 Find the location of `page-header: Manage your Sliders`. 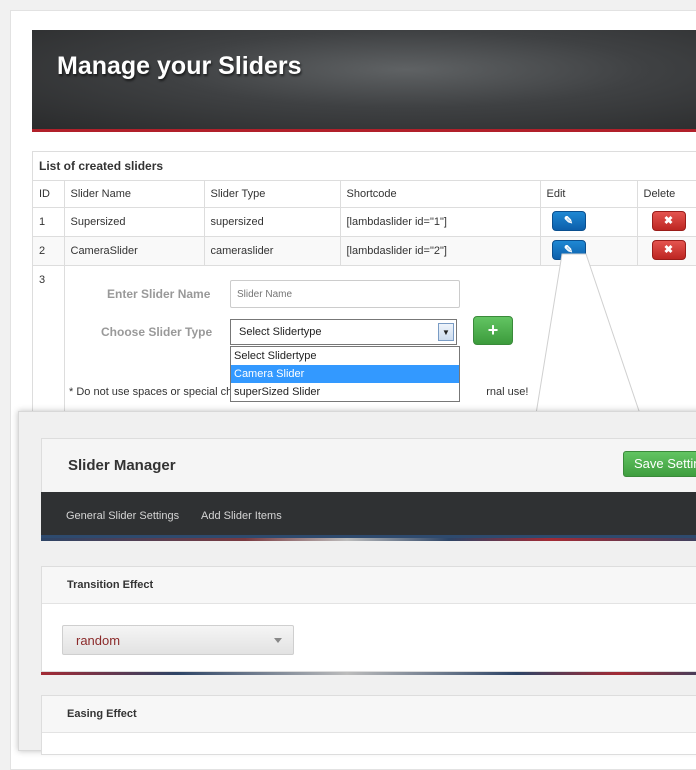

page-header: Manage your Sliders is located at coordinates (364, 81).